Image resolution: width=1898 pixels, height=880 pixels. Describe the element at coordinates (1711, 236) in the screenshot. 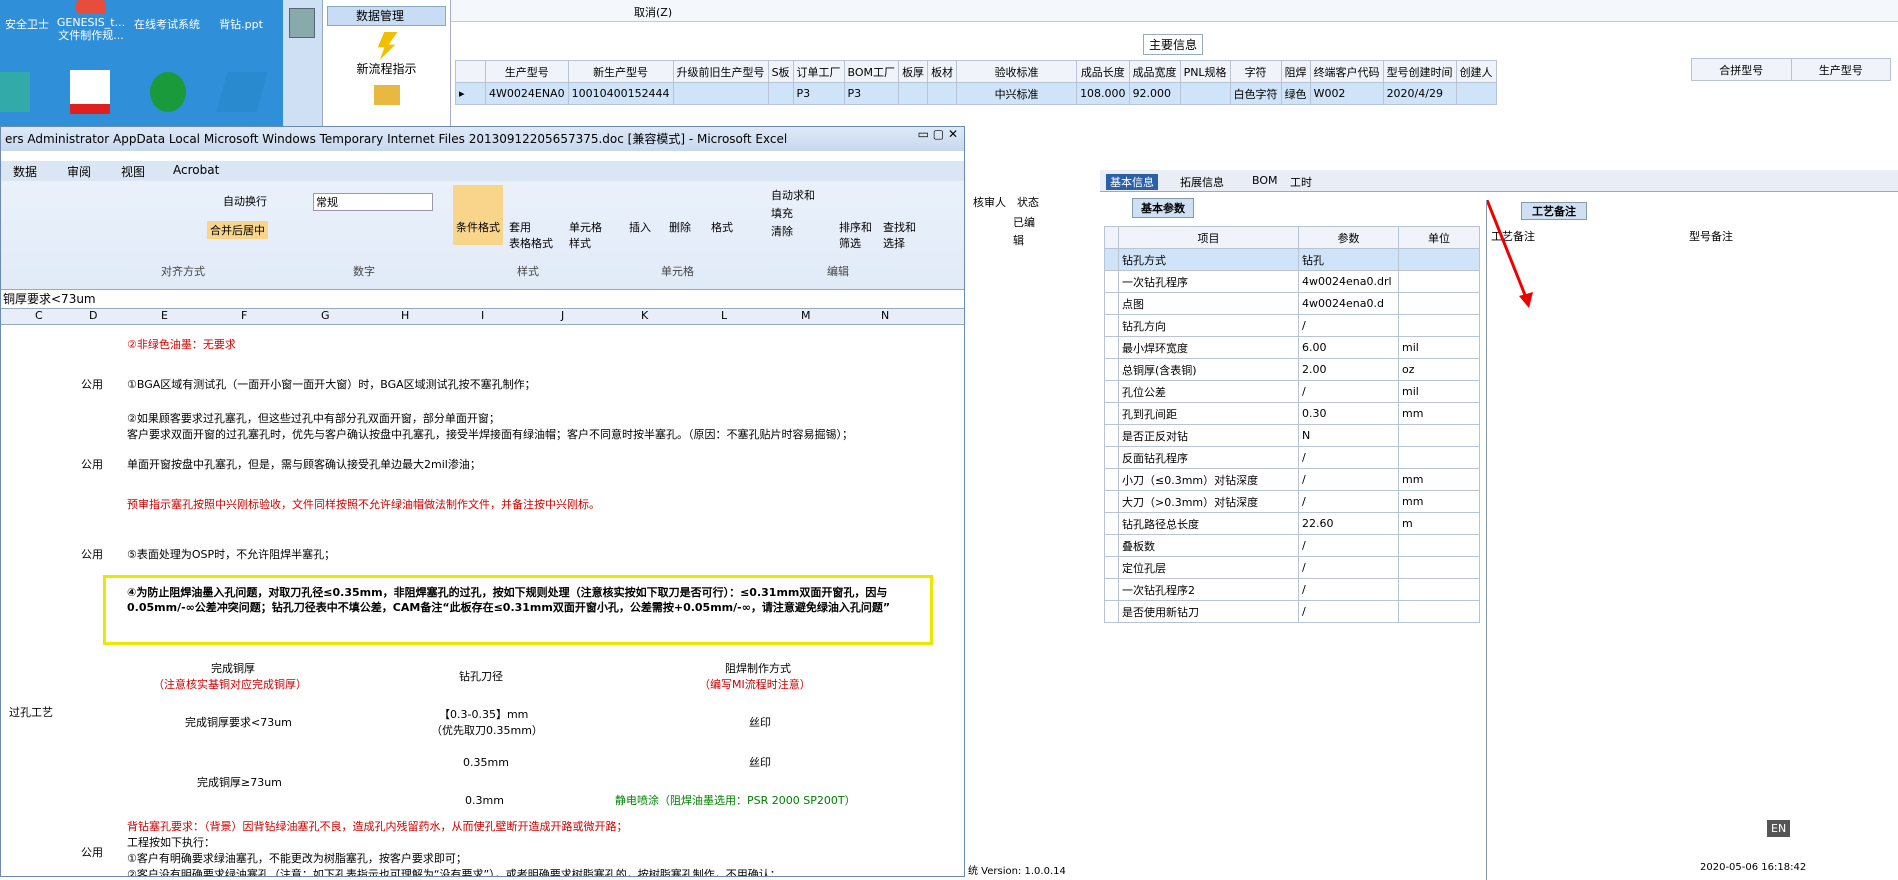

I see `col-header: 型号备注` at that location.